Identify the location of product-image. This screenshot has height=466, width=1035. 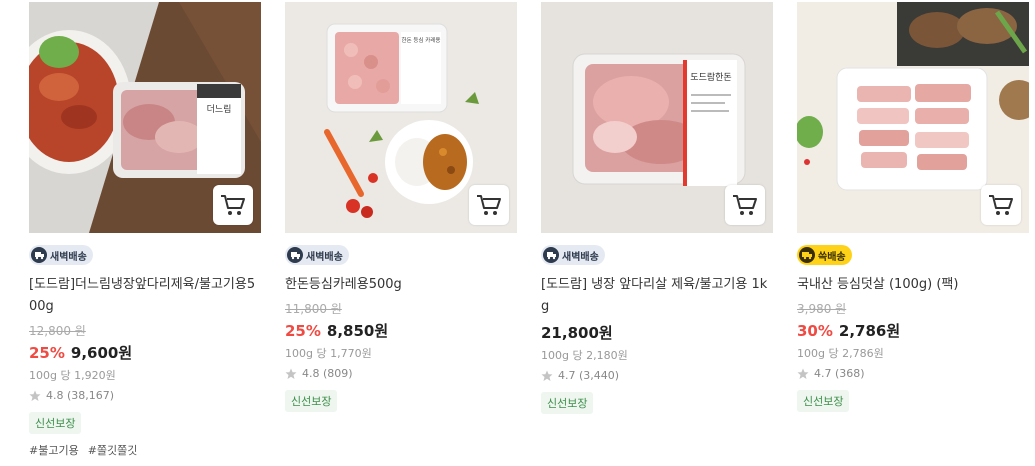
(913, 117).